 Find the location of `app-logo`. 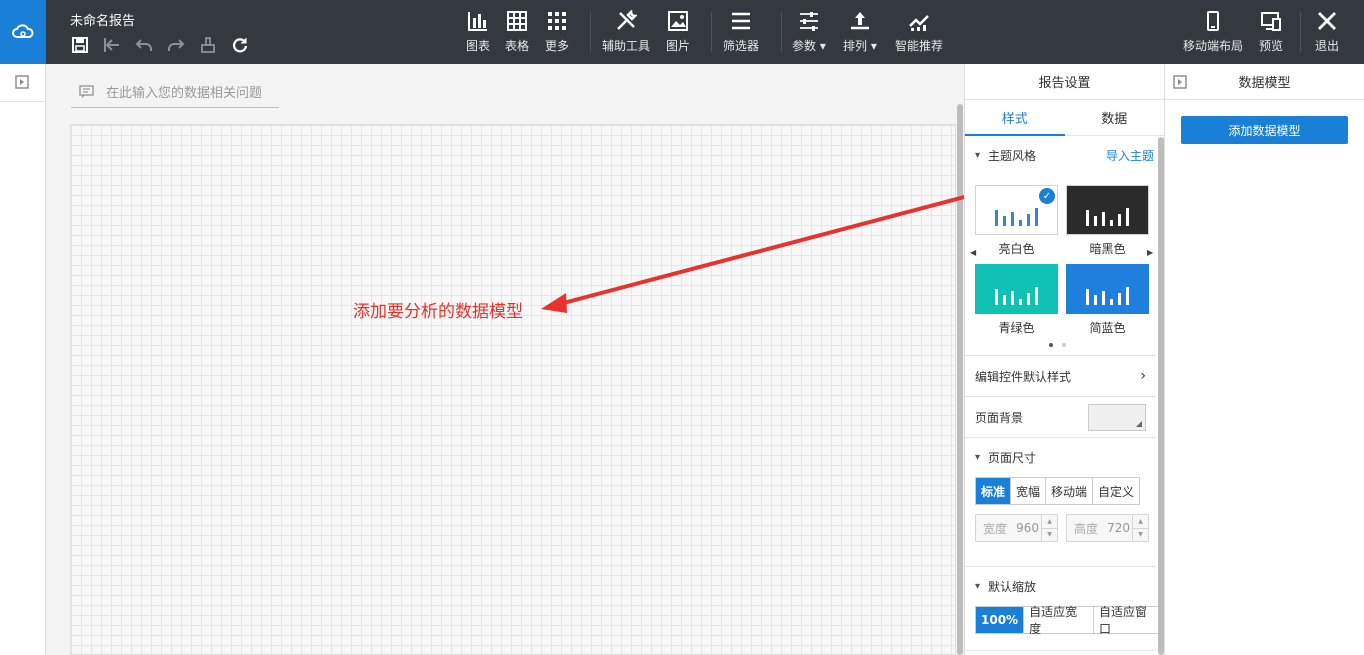

app-logo is located at coordinates (23, 32).